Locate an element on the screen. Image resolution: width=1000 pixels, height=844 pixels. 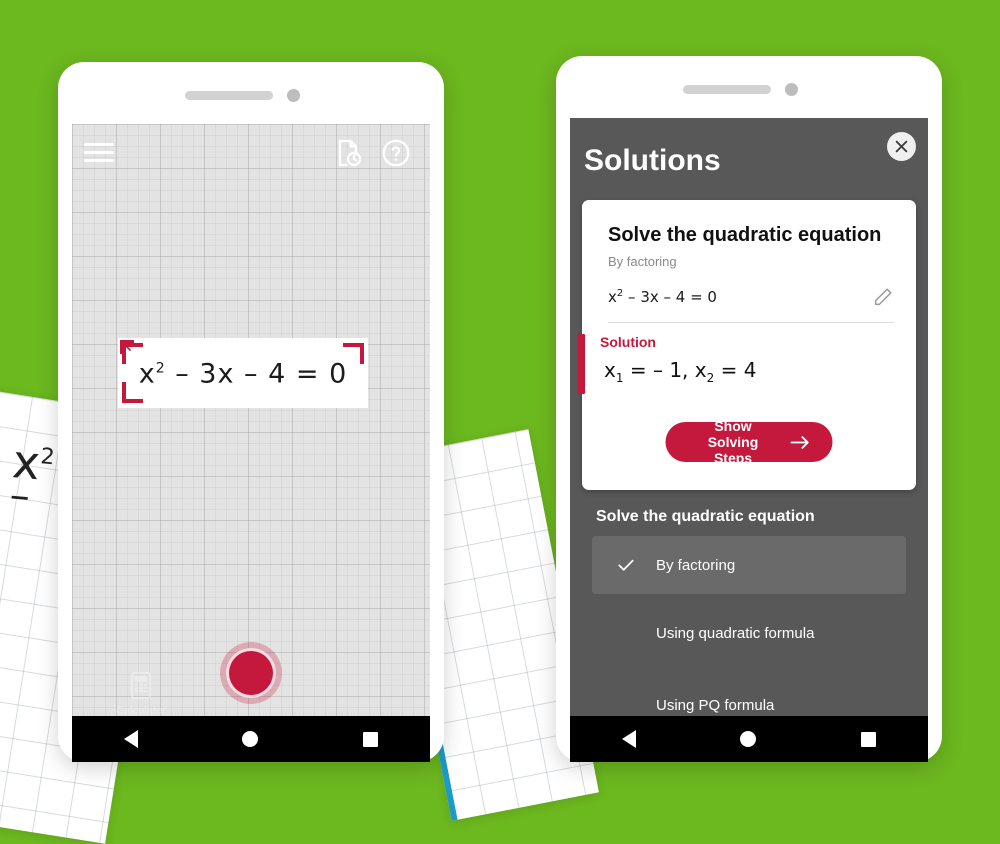
capture-shutter-button is located at coordinates (251, 673).